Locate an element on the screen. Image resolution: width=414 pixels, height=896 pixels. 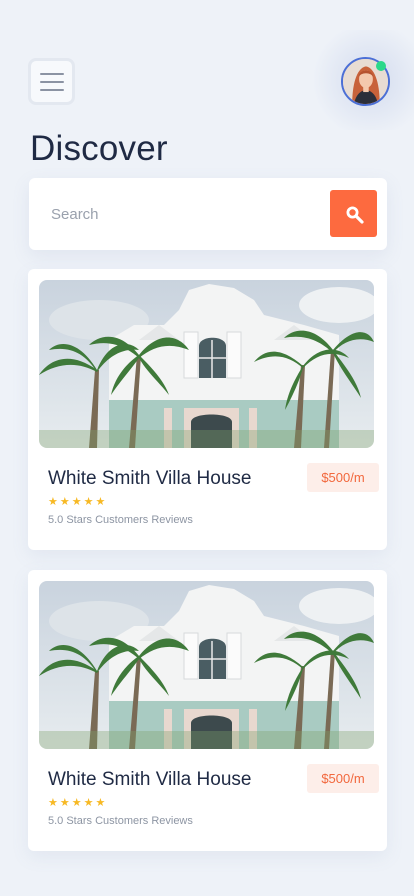
search-button is located at coordinates (353, 213).